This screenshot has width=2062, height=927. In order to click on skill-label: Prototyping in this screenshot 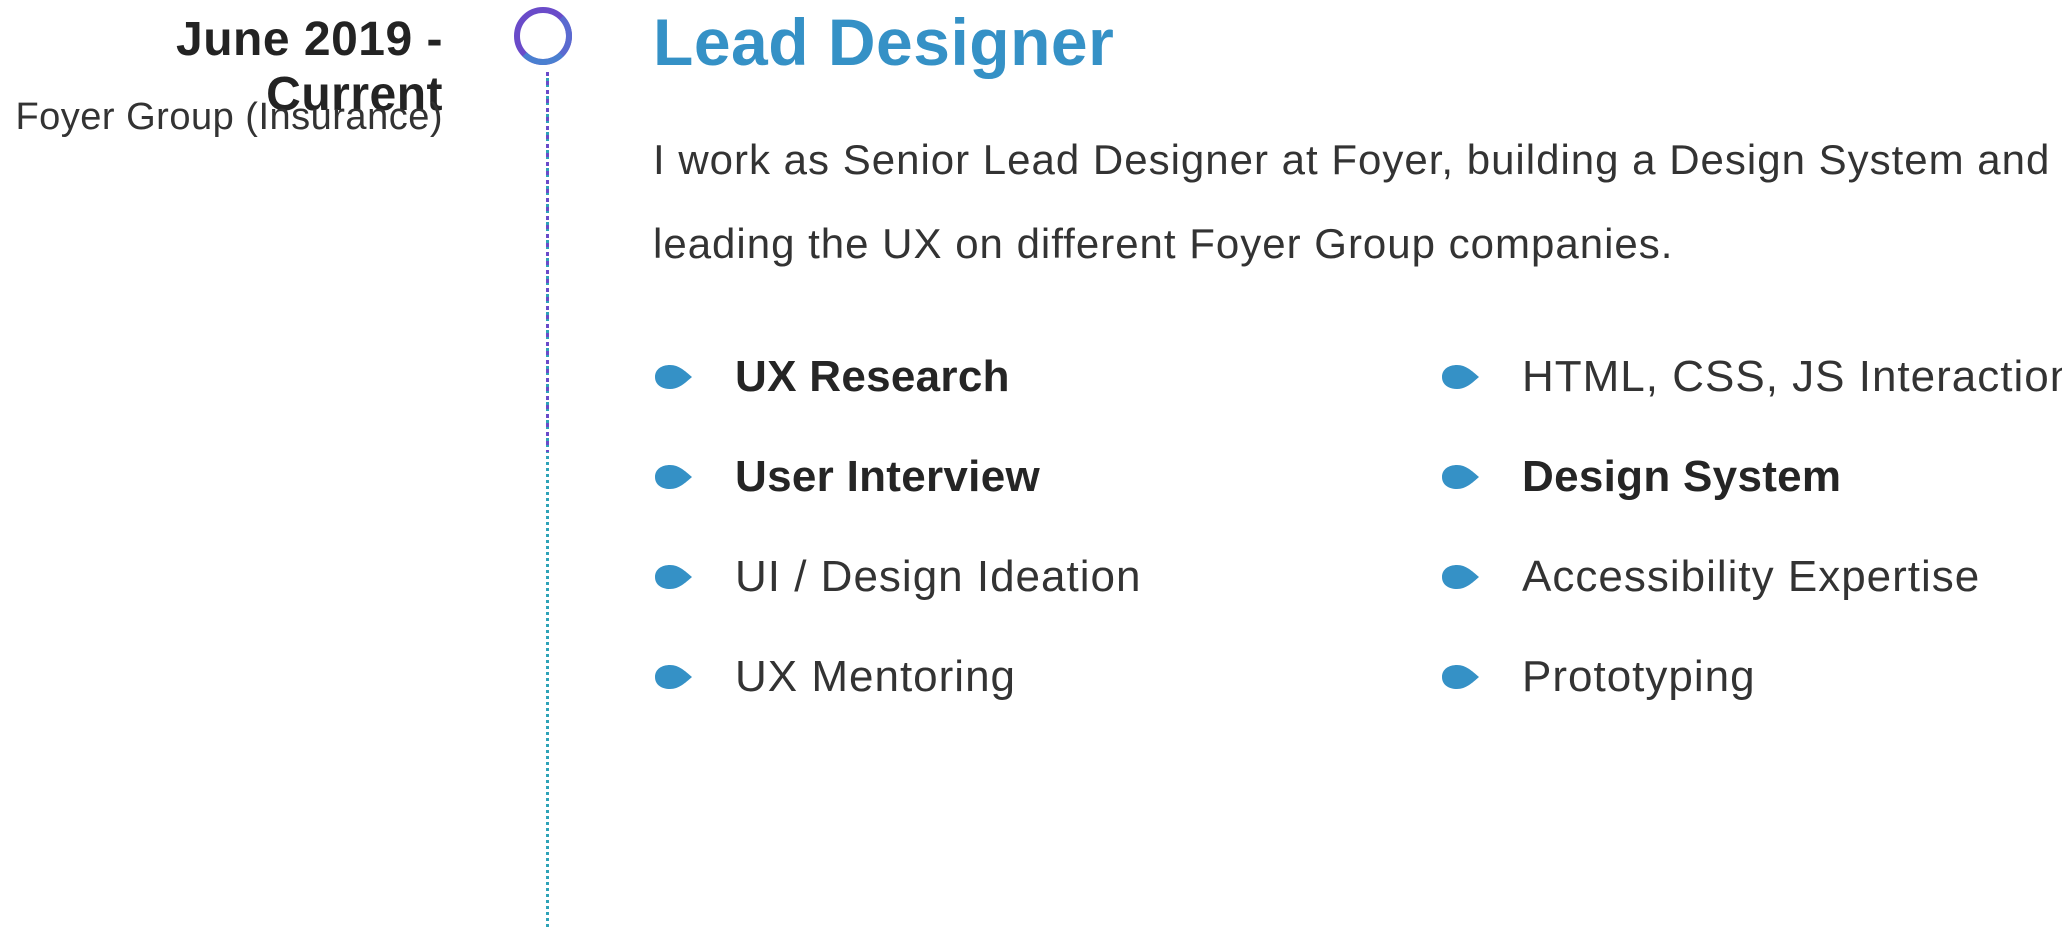, I will do `click(1639, 676)`.